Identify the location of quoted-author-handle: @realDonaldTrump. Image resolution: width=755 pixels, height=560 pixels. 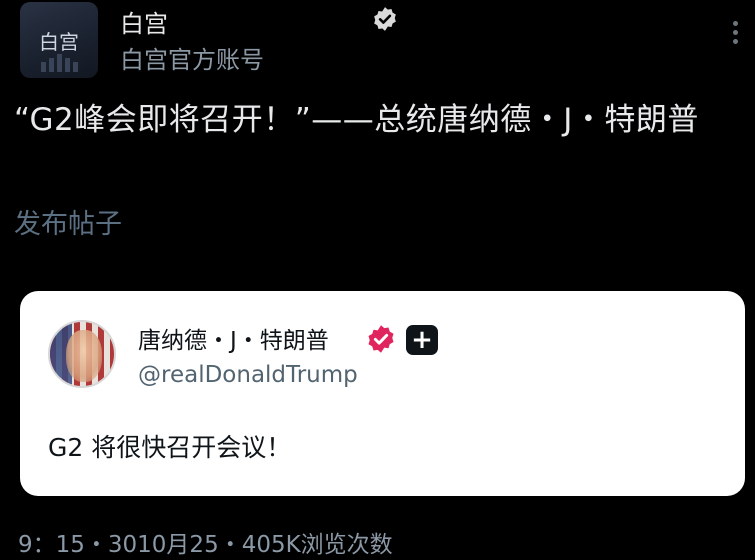
(248, 375).